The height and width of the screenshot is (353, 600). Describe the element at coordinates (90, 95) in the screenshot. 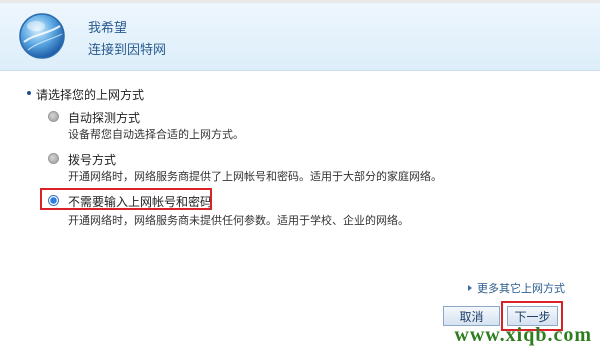

I see `section-title-text: 请选择您的上网方式` at that location.